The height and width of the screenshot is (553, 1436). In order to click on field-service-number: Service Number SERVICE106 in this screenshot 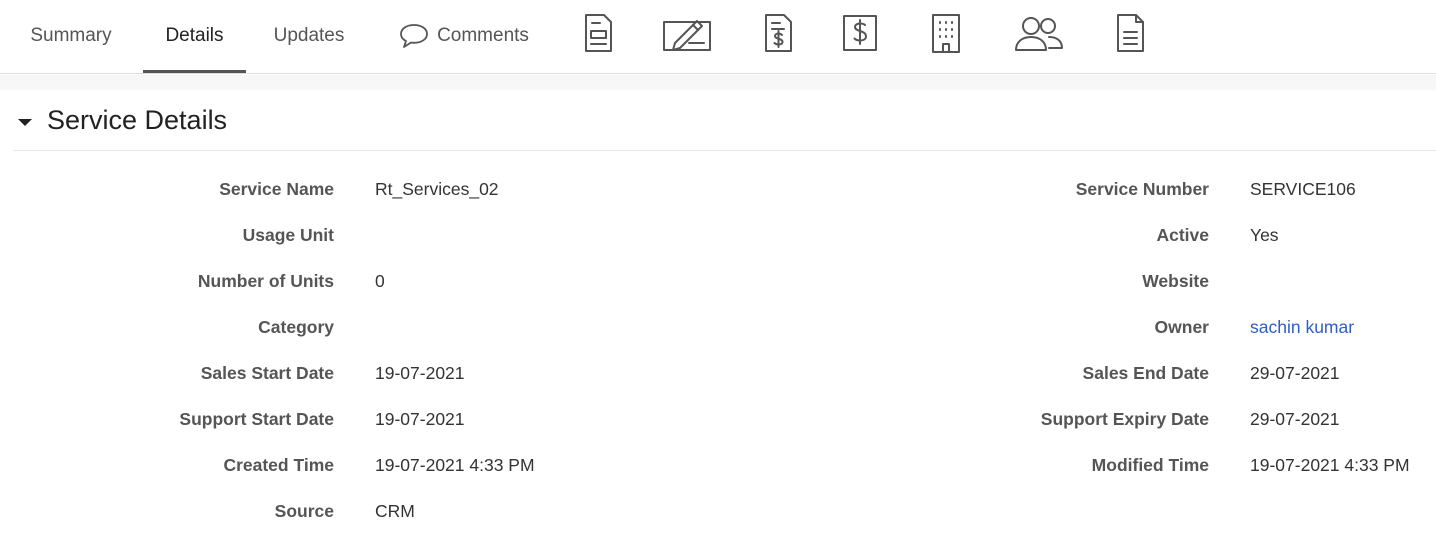, I will do `click(718, 189)`.